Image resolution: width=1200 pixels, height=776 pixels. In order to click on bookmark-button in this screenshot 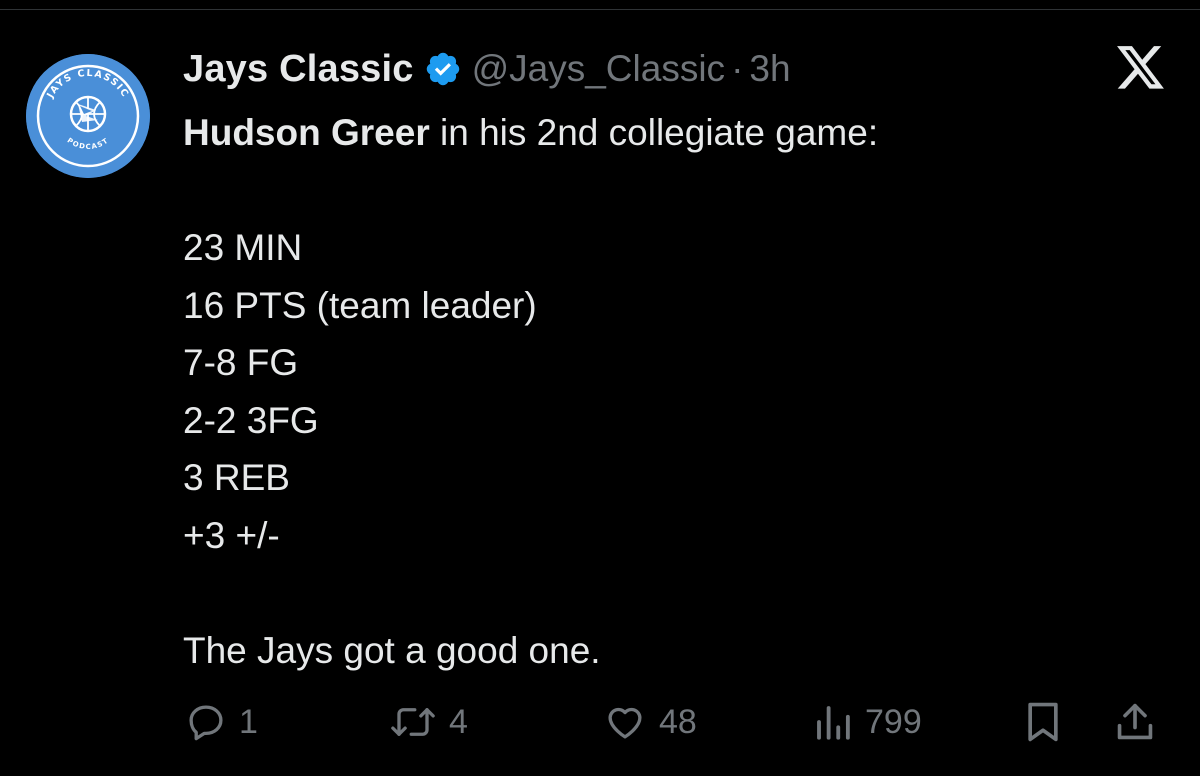, I will do `click(1043, 722)`.